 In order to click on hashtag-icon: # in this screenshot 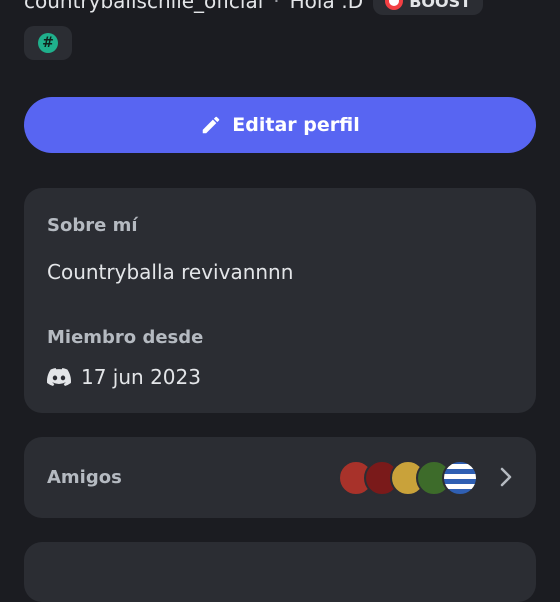, I will do `click(48, 43)`.